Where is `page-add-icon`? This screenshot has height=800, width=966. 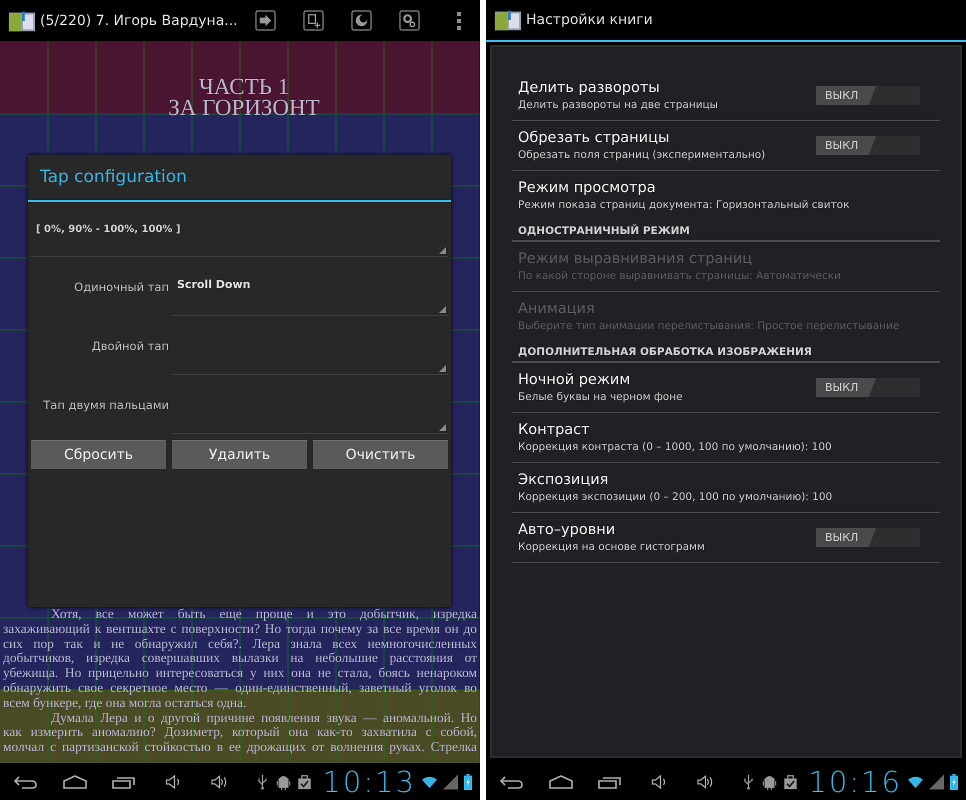
page-add-icon is located at coordinates (313, 20).